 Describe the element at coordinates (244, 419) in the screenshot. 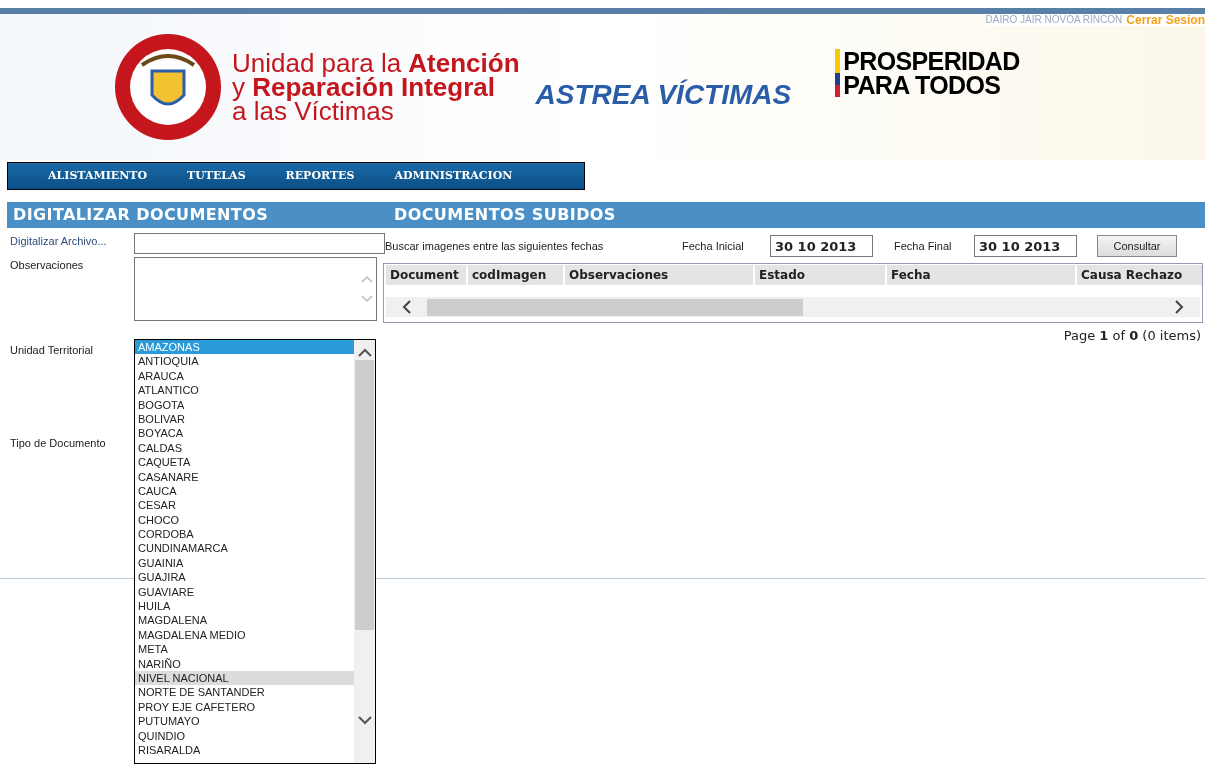

I see `list-option: BOLIVAR` at that location.